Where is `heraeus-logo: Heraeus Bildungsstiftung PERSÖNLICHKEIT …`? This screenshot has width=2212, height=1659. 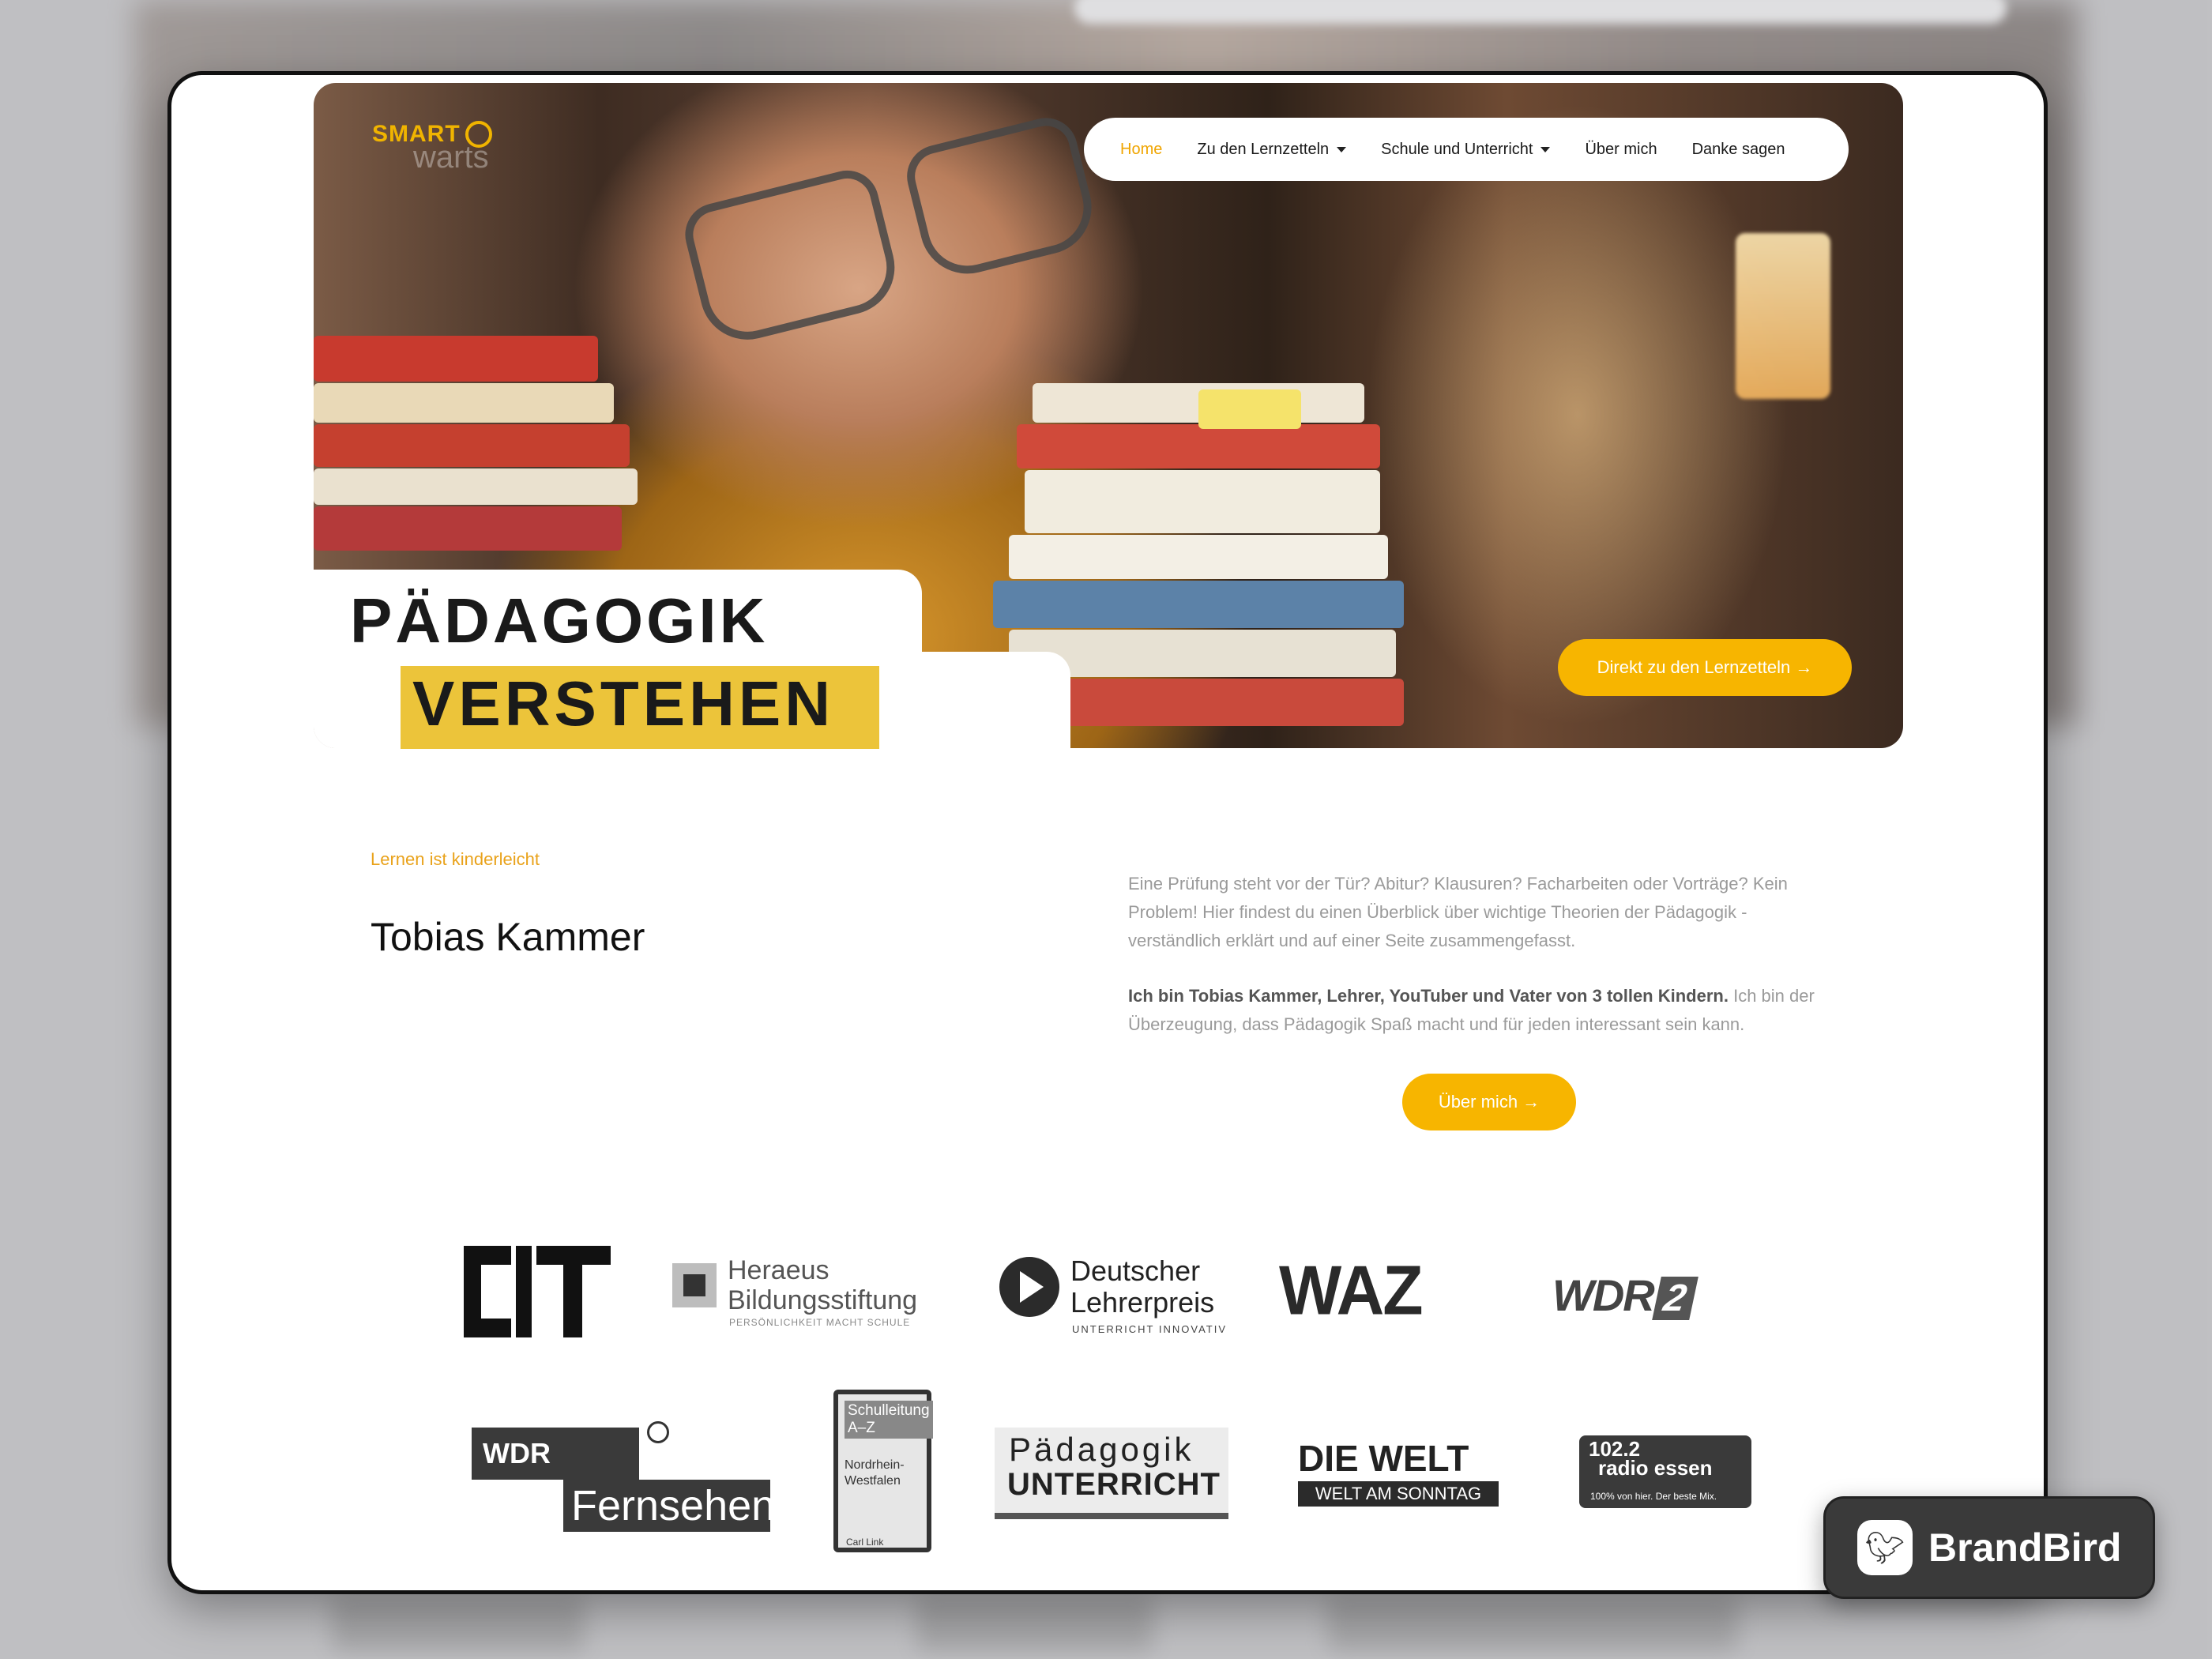 heraeus-logo: Heraeus Bildungsstiftung PERSÖNLICHKEIT … is located at coordinates (803, 1292).